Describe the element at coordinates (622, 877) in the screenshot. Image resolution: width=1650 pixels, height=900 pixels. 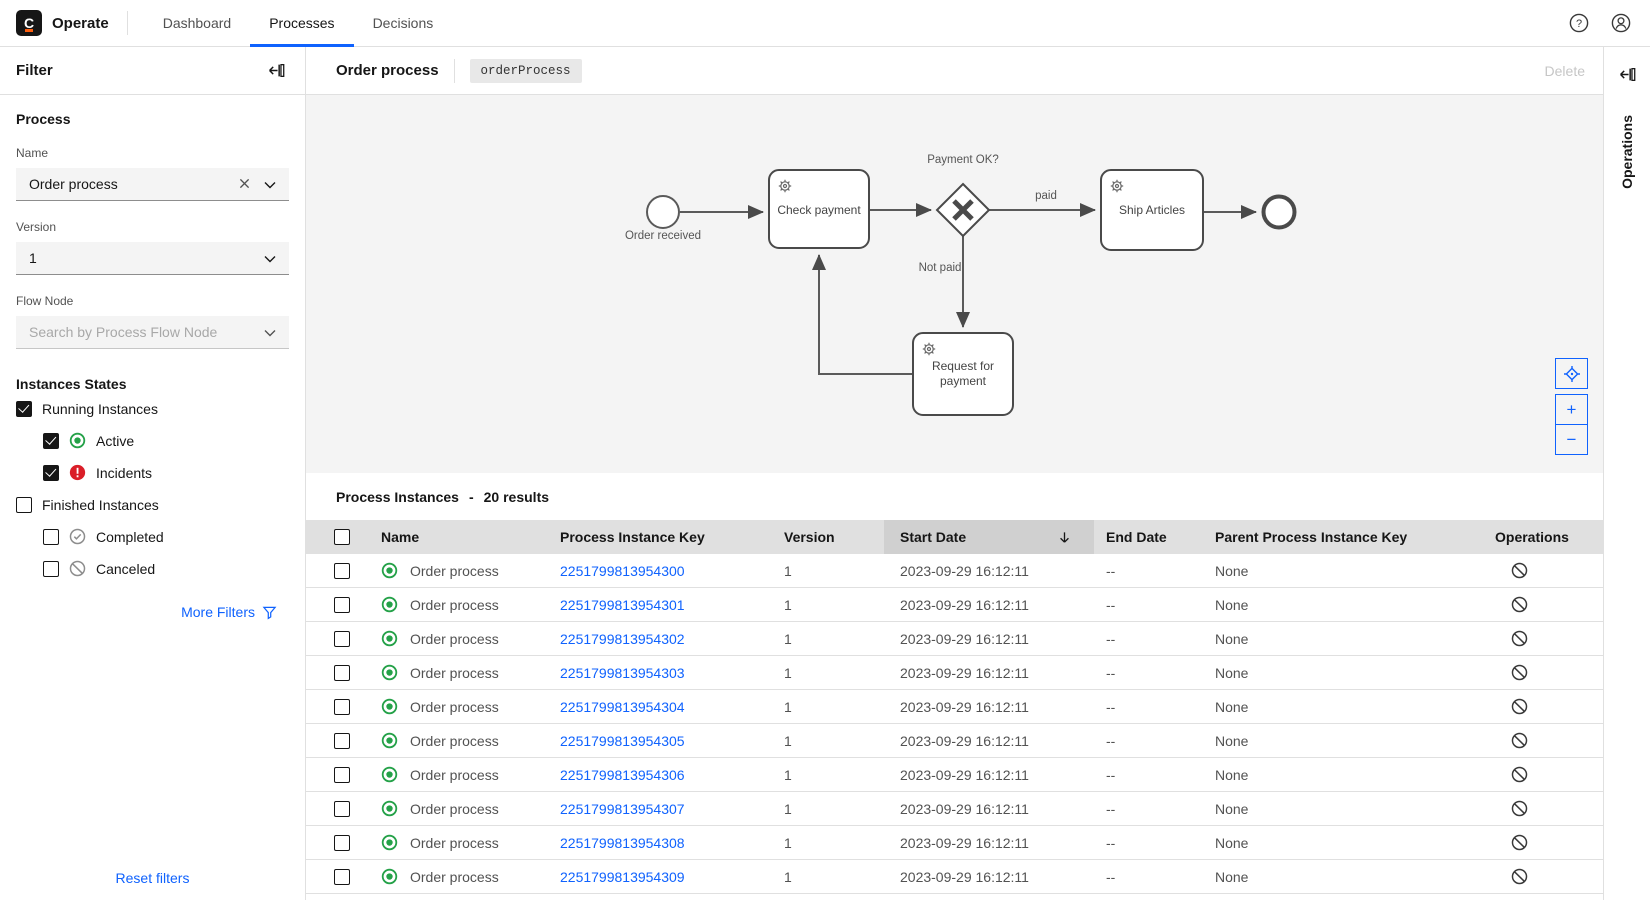
I see `instance-key-link: 2251799813954309` at that location.